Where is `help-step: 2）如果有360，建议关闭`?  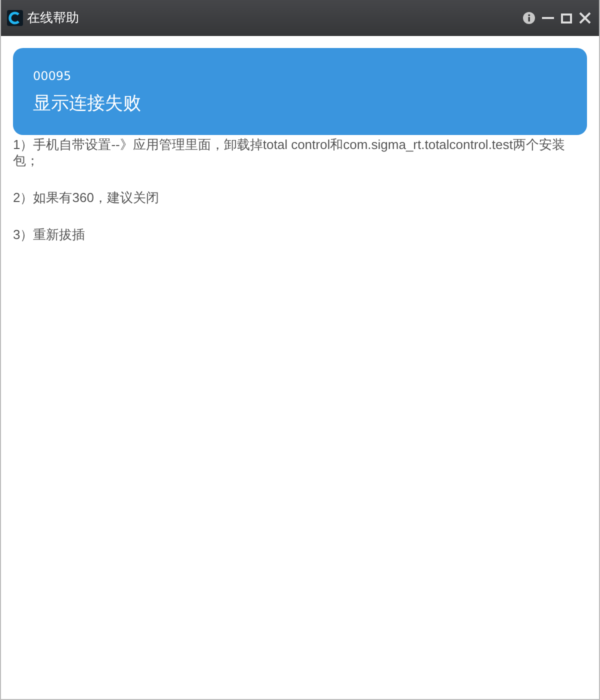 help-step: 2）如果有360，建议关闭 is located at coordinates (300, 198).